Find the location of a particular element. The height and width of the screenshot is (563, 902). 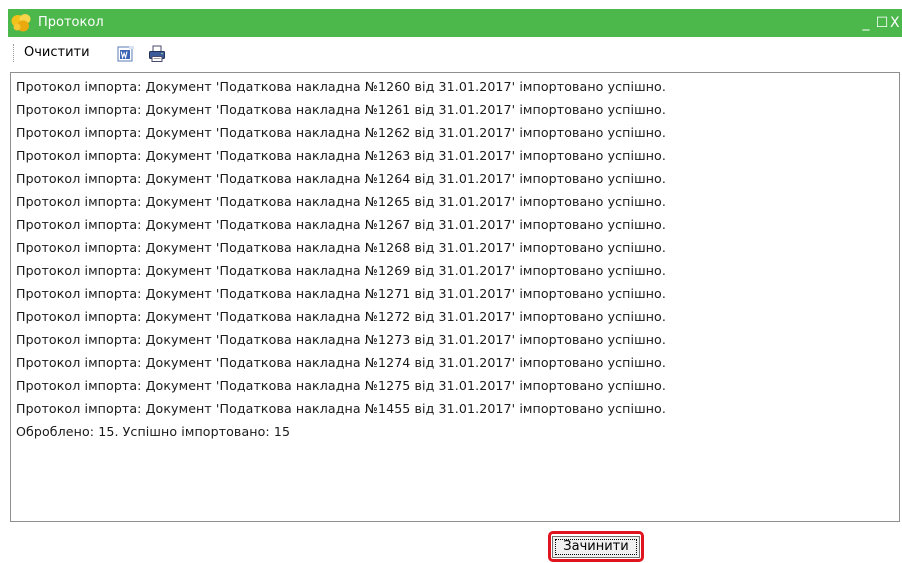

log-line: Оброблено: 15. Успішно імпортовано: 15 is located at coordinates (153, 431).